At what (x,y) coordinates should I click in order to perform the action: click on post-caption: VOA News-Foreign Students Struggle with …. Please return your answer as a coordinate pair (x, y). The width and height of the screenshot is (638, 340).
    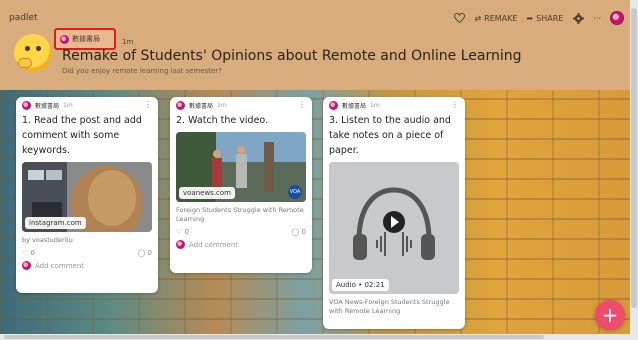
    Looking at the image, I should click on (389, 306).